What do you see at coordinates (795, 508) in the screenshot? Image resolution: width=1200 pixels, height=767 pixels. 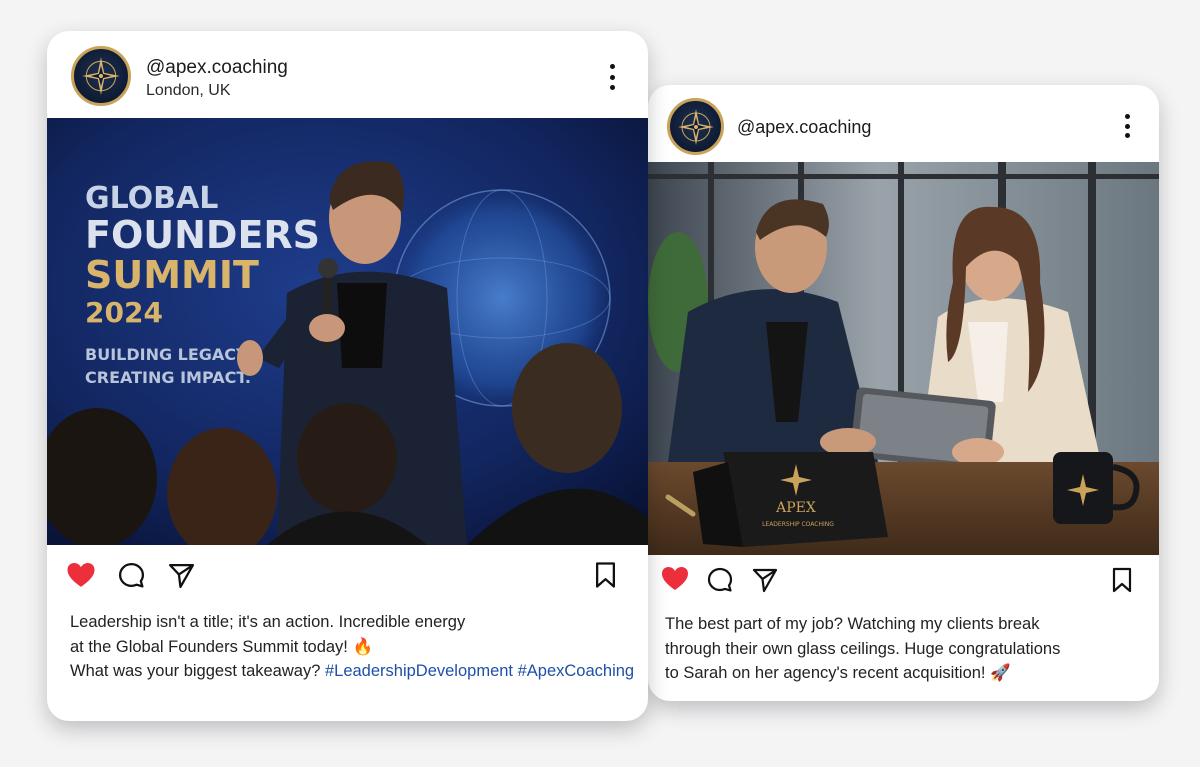 I see `notebook-brand-text: APEX` at bounding box center [795, 508].